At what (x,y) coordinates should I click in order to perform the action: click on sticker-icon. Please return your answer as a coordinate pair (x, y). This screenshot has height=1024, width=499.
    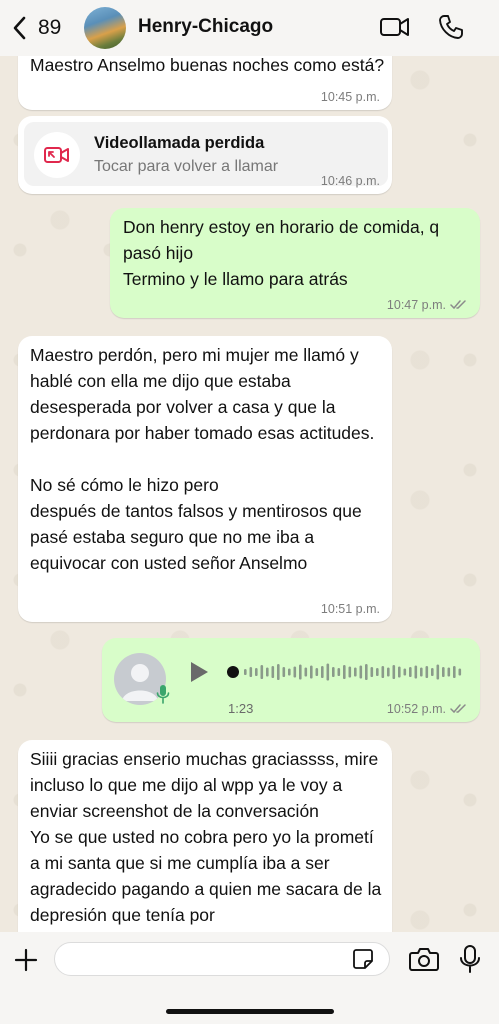
    Looking at the image, I should click on (363, 959).